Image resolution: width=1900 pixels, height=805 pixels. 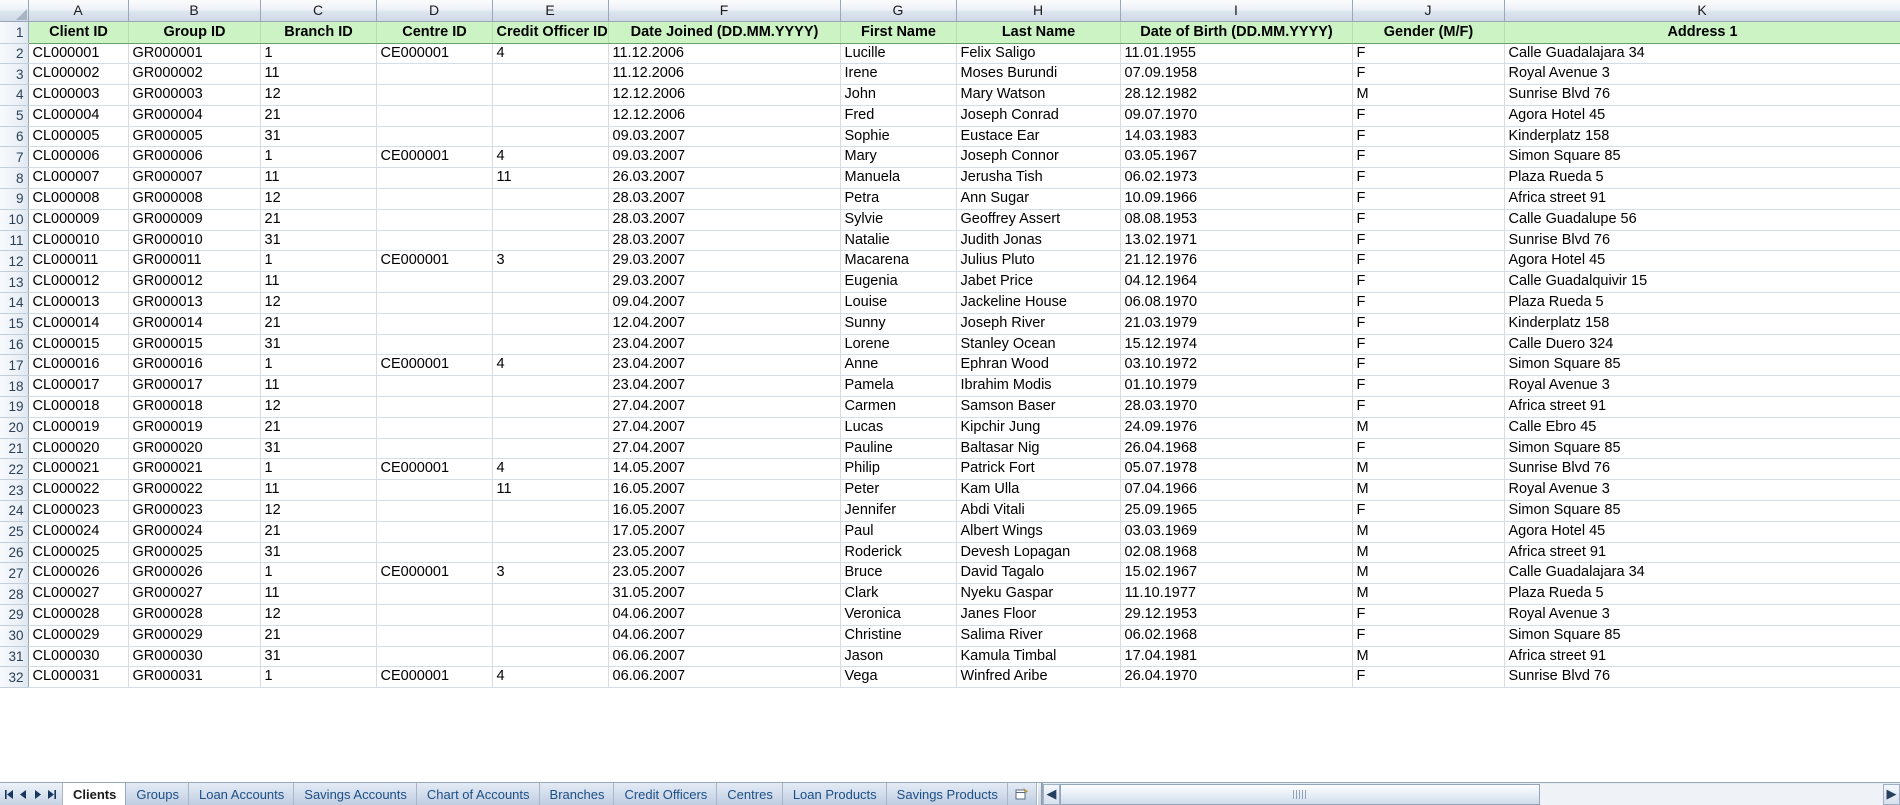 What do you see at coordinates (1038, 386) in the screenshot?
I see `table-cell: Ibrahim Modis` at bounding box center [1038, 386].